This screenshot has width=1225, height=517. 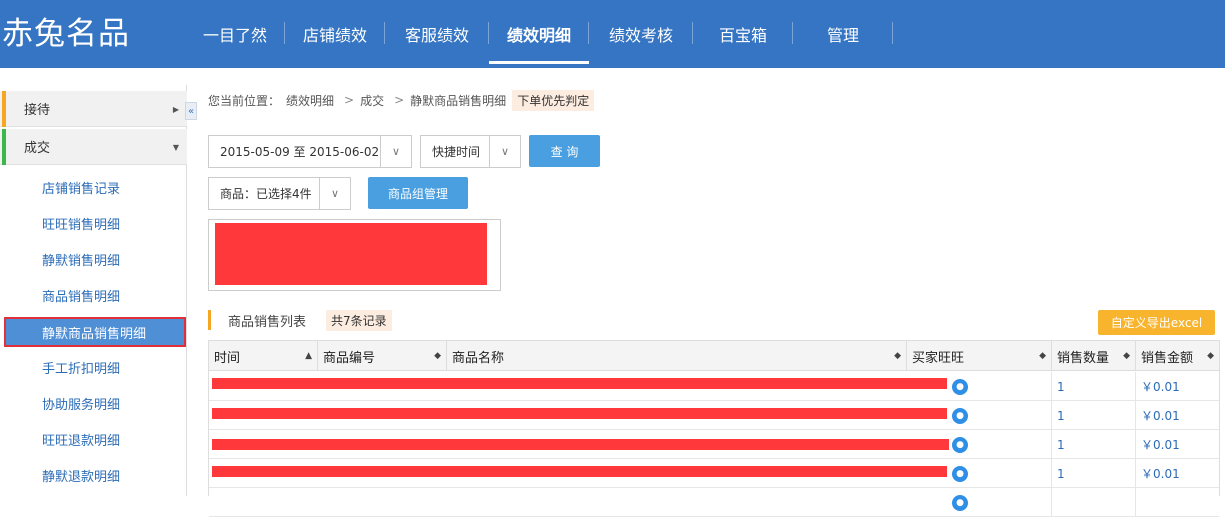 What do you see at coordinates (843, 34) in the screenshot?
I see `nav-manage: 管理` at bounding box center [843, 34].